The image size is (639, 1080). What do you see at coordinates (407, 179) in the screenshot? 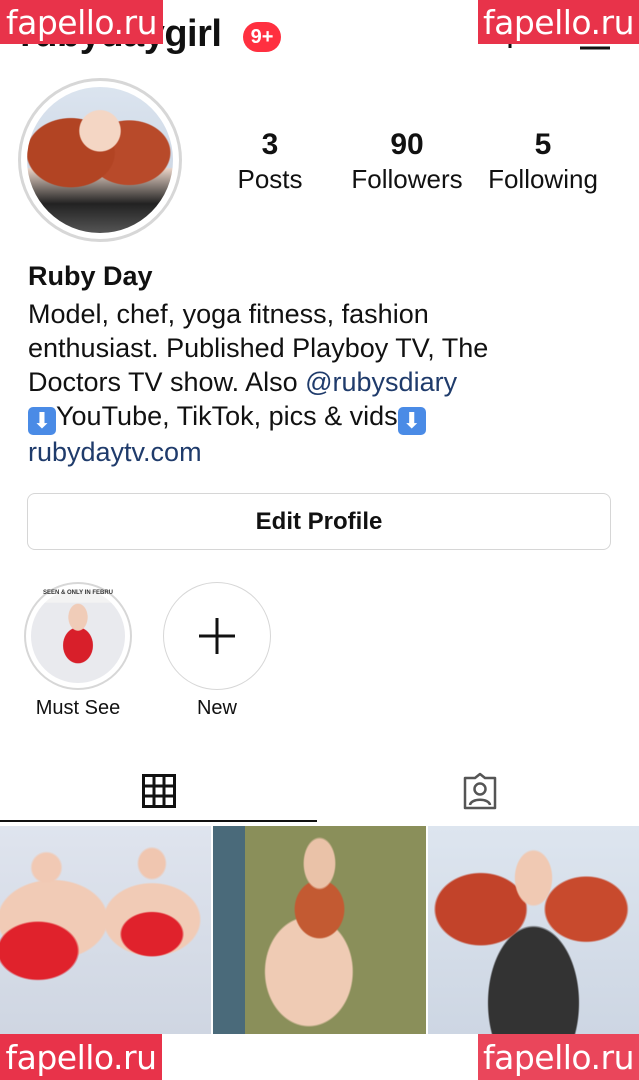
I see `followers-label: Followers` at bounding box center [407, 179].